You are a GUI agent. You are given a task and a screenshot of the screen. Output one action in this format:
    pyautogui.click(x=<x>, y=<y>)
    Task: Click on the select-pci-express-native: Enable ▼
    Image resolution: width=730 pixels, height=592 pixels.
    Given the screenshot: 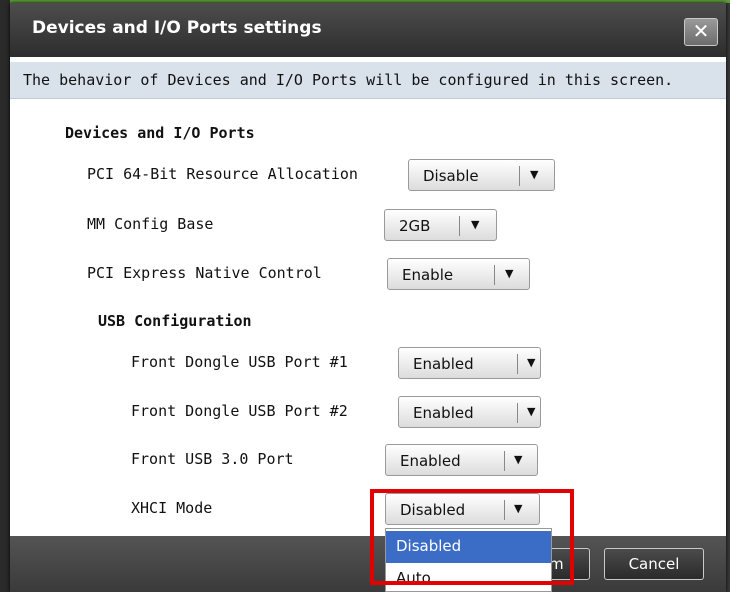 What is the action you would take?
    pyautogui.click(x=458, y=274)
    